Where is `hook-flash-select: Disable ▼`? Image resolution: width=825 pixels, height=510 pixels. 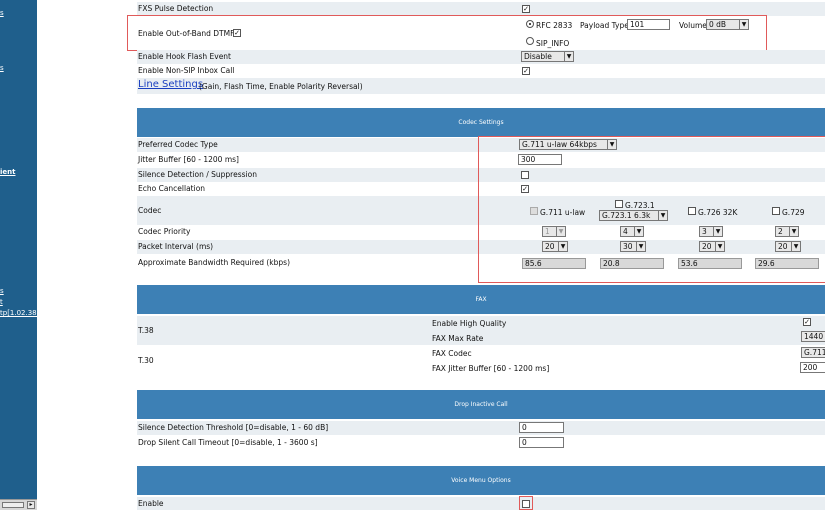 hook-flash-select: Disable ▼ is located at coordinates (547, 56).